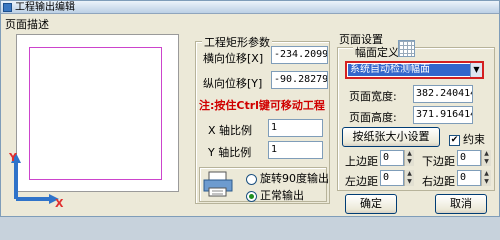 The image size is (500, 240). I want to click on page-height-input: 371.9164148, so click(443, 115).